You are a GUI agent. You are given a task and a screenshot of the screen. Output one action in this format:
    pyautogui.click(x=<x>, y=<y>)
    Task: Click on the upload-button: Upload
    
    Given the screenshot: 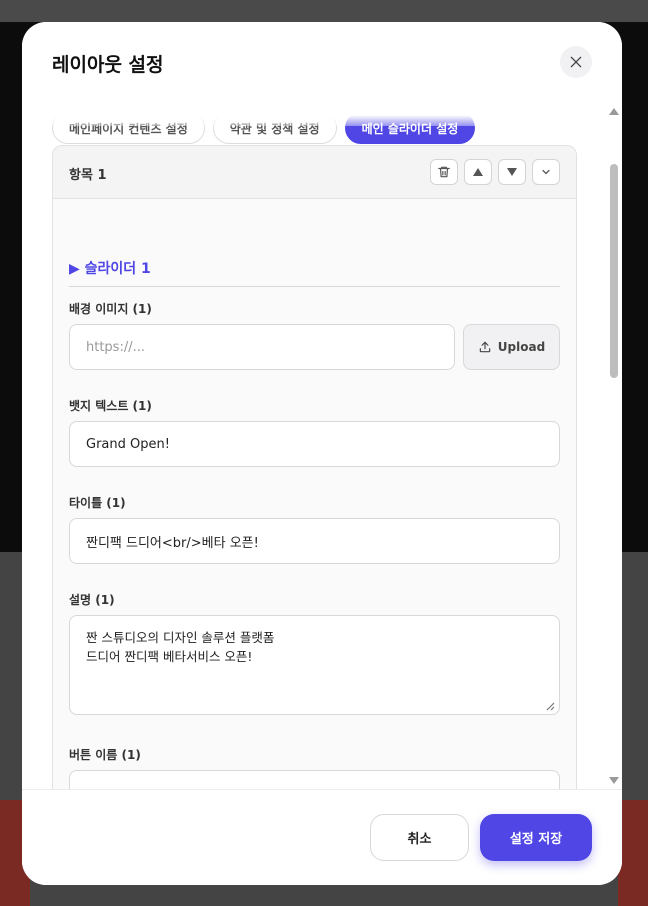 What is the action you would take?
    pyautogui.click(x=511, y=347)
    